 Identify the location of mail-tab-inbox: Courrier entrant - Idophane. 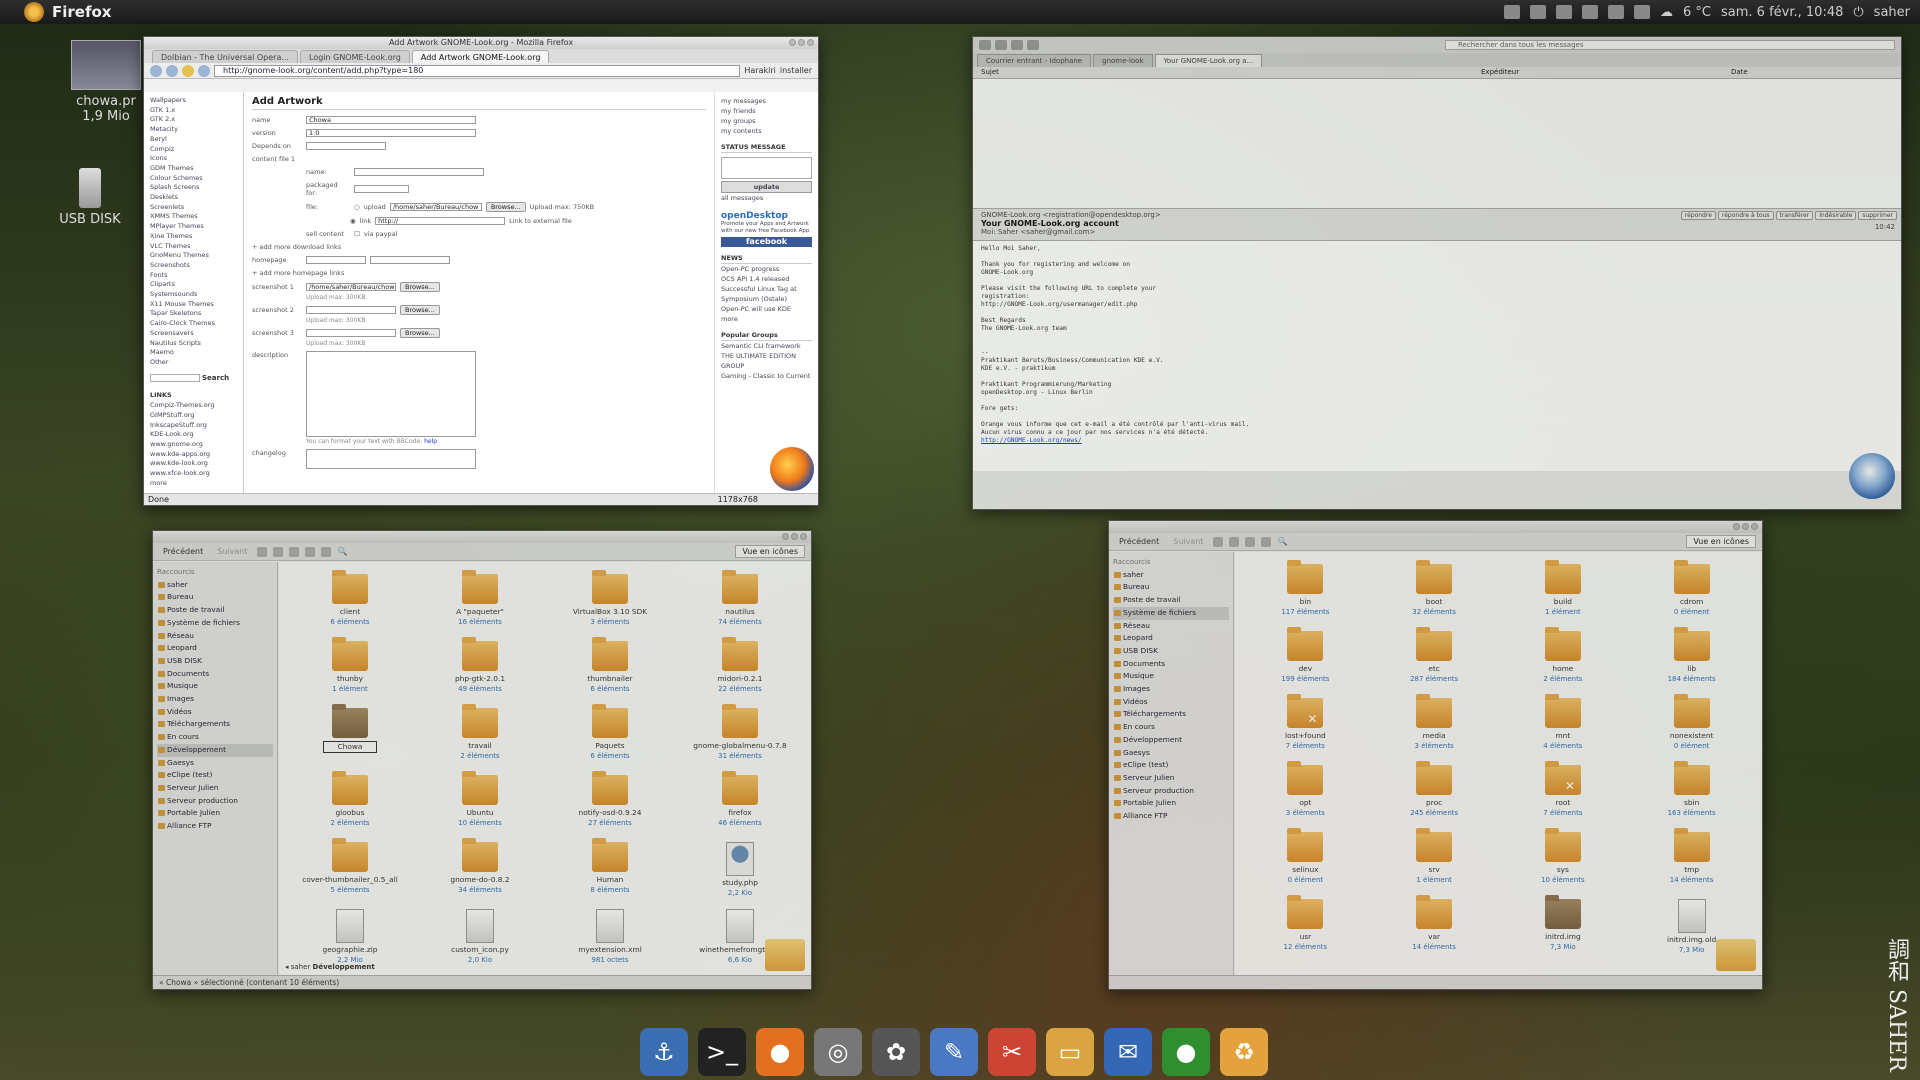
(1034, 60).